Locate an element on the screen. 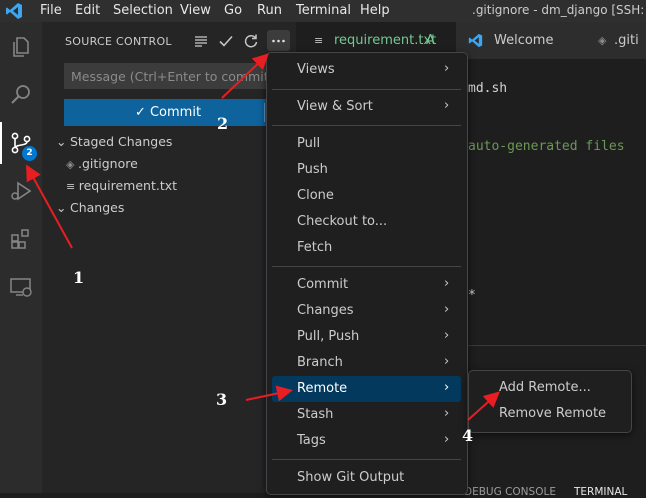  staged-file-requirement: ≡ requirement.txt is located at coordinates (121, 188).